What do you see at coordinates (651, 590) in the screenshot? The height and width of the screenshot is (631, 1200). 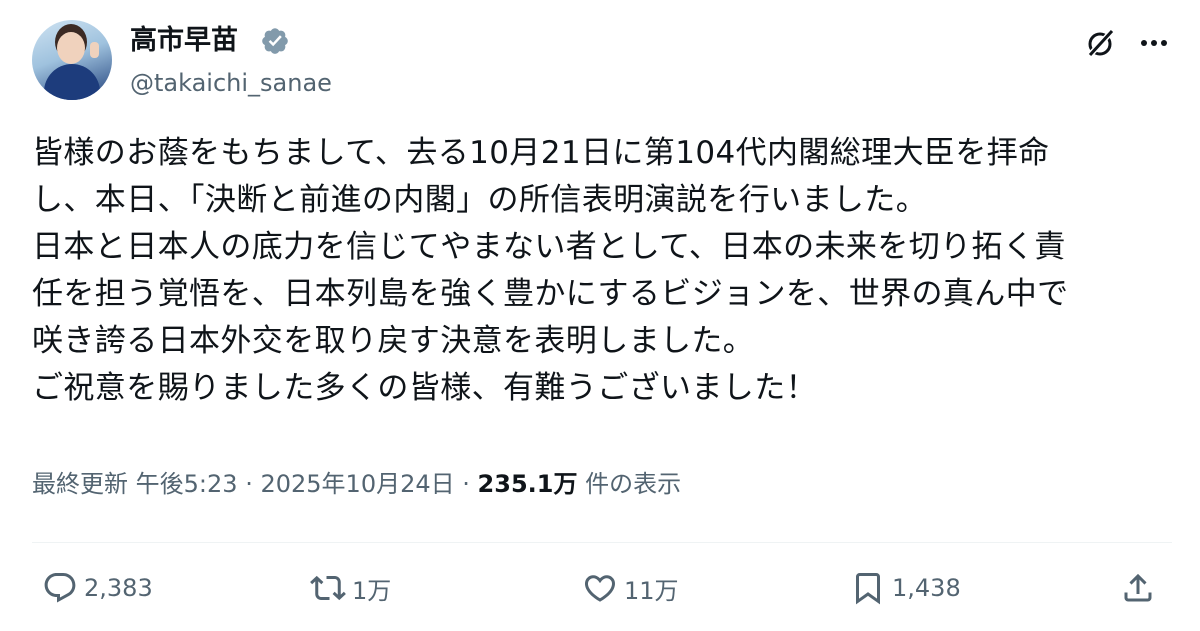 I see `like-count: 11万` at bounding box center [651, 590].